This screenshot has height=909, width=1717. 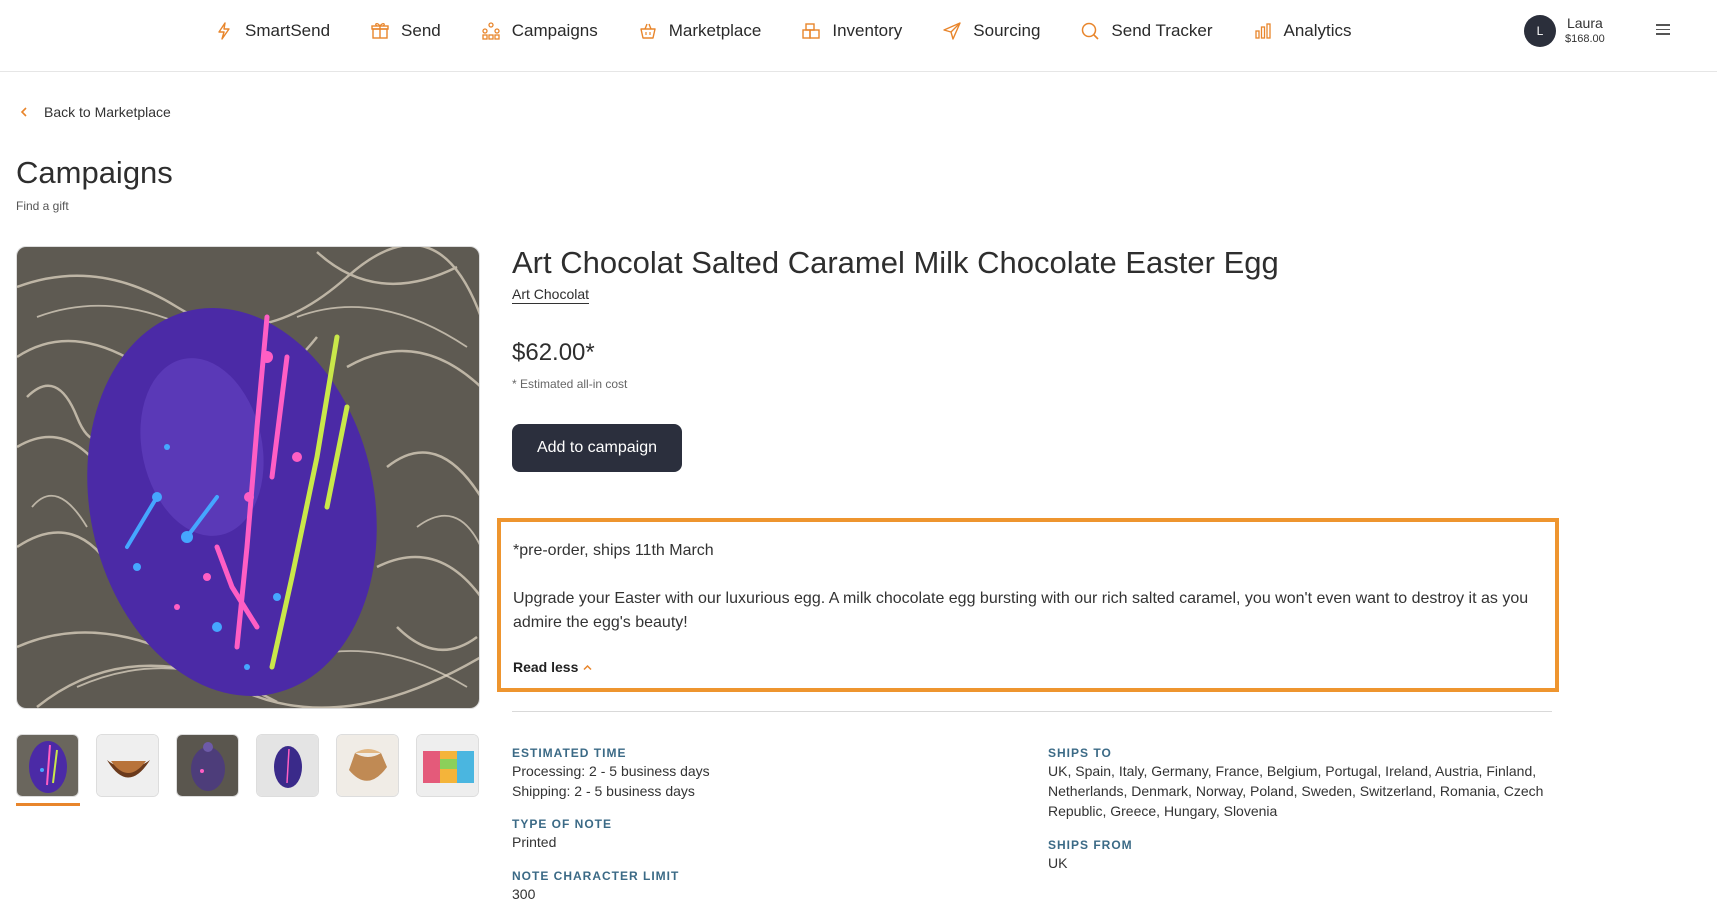 I want to click on product-main-image, so click(x=248, y=477).